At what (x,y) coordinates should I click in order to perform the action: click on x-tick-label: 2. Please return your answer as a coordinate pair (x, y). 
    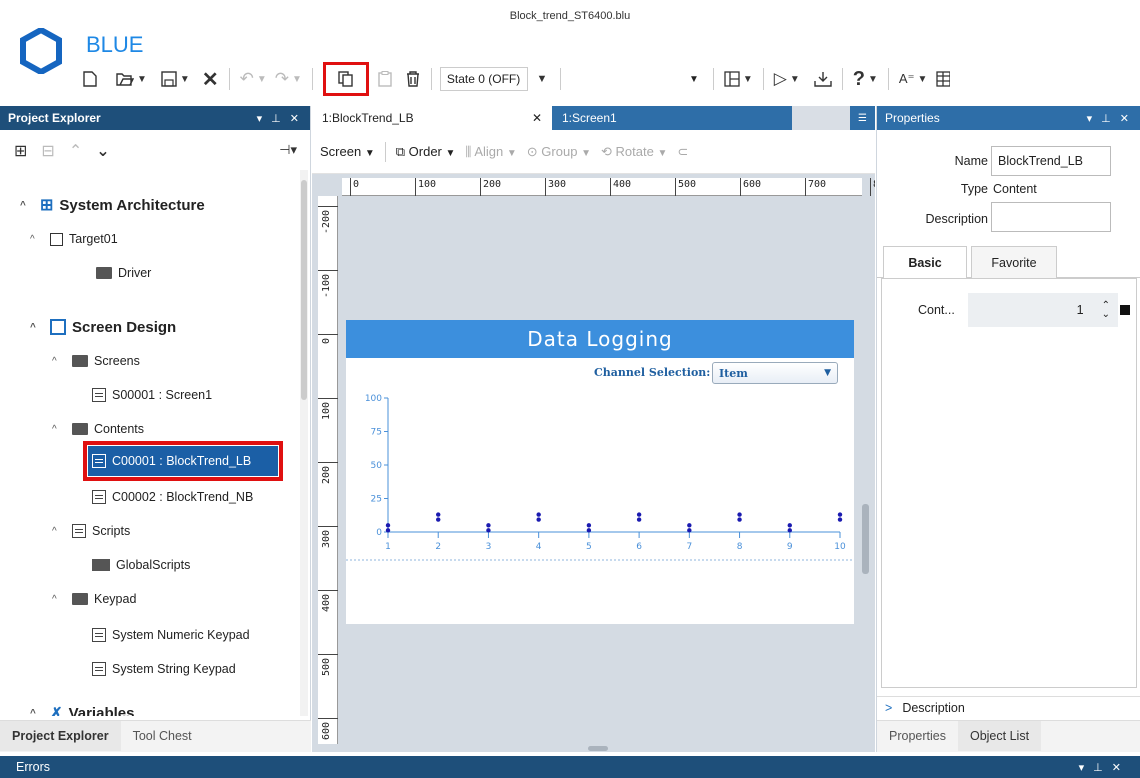
    Looking at the image, I should click on (438, 547).